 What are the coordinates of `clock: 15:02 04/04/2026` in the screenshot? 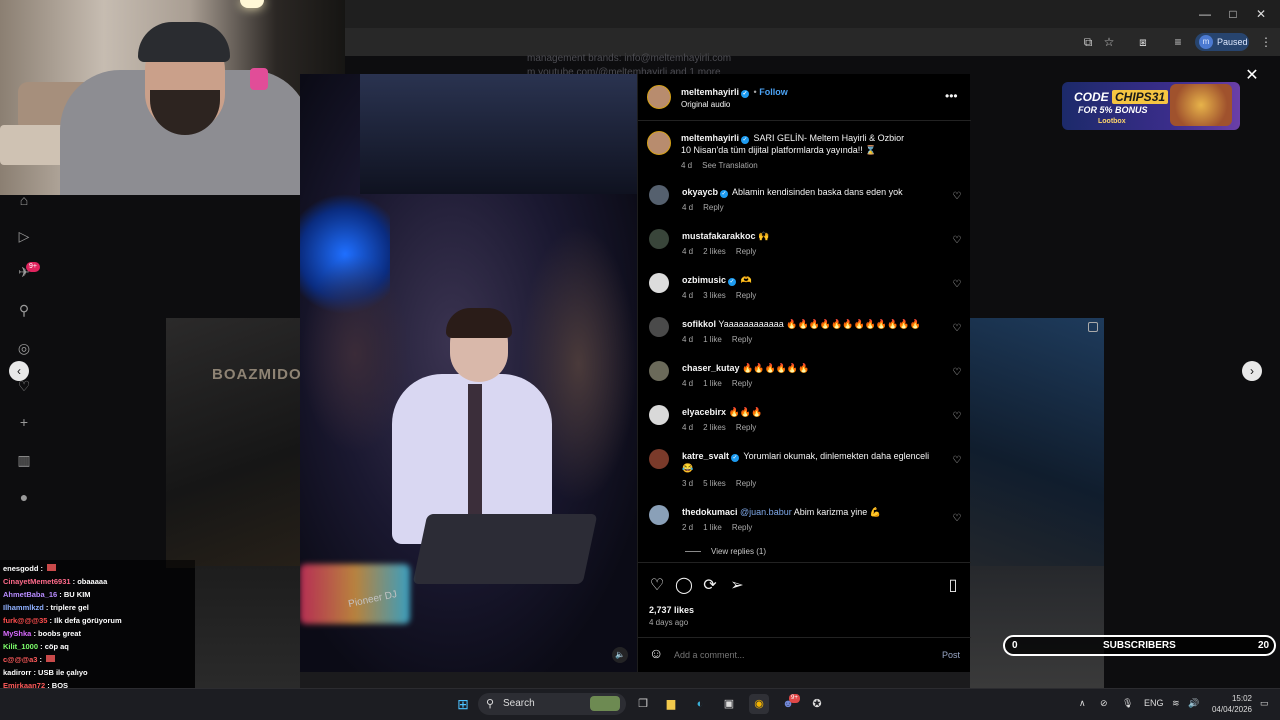 It's located at (1231, 704).